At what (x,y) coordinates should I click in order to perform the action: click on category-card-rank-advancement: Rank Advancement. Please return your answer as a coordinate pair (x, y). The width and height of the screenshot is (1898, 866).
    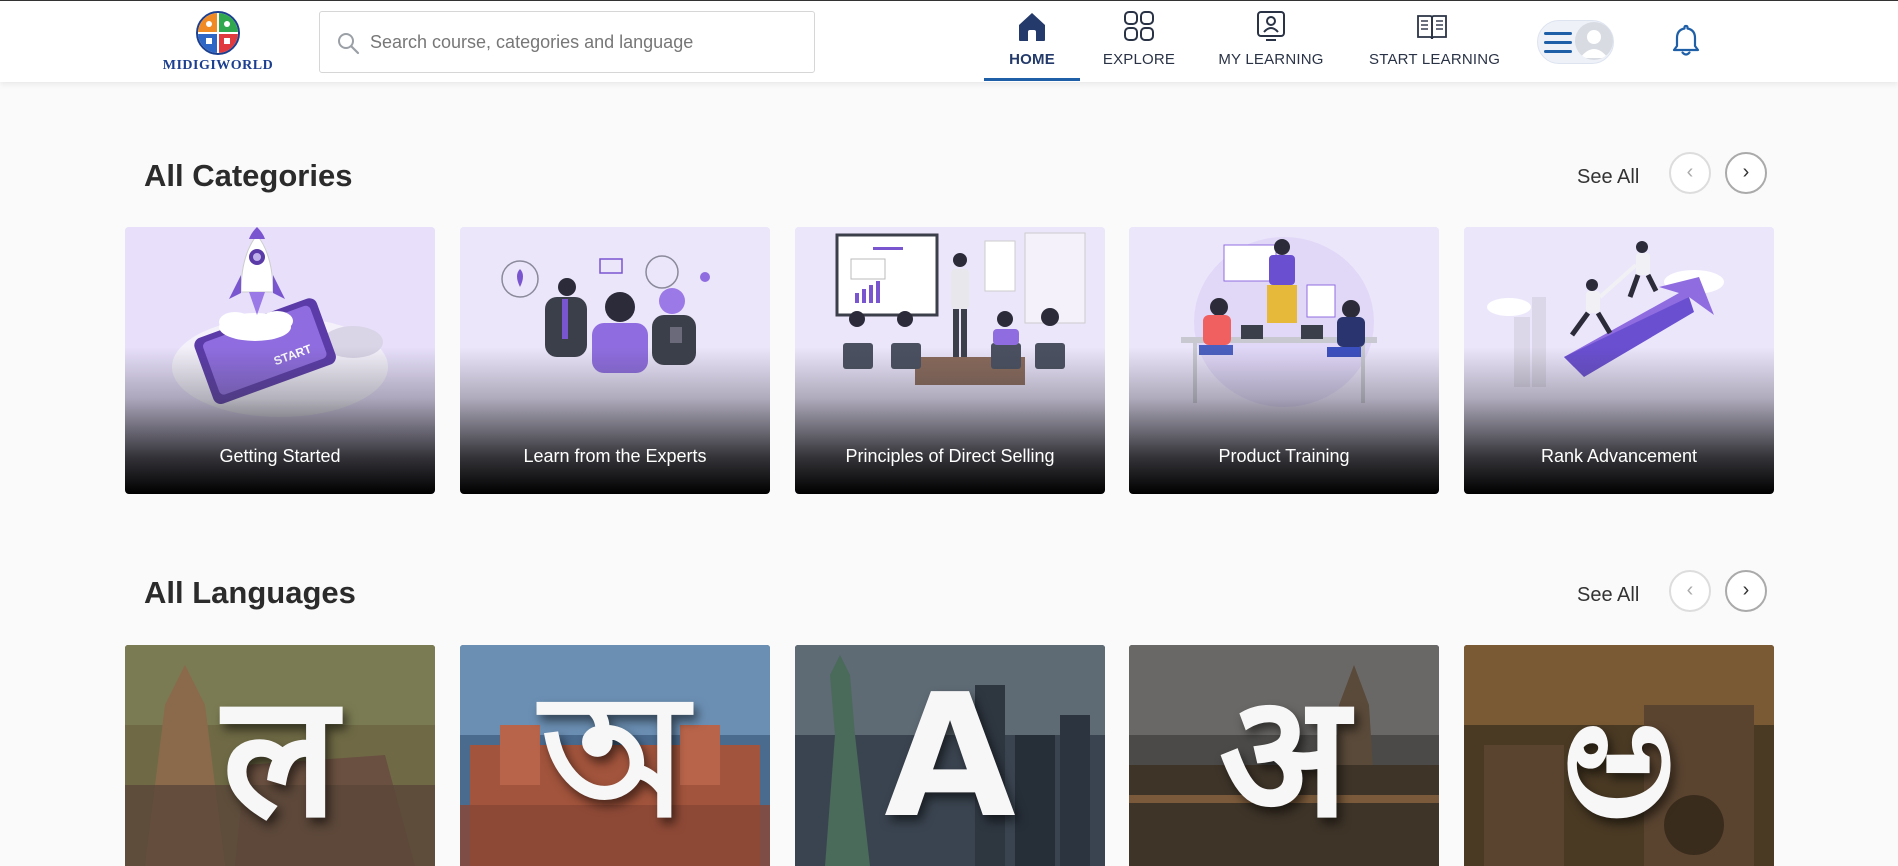
    Looking at the image, I should click on (1619, 360).